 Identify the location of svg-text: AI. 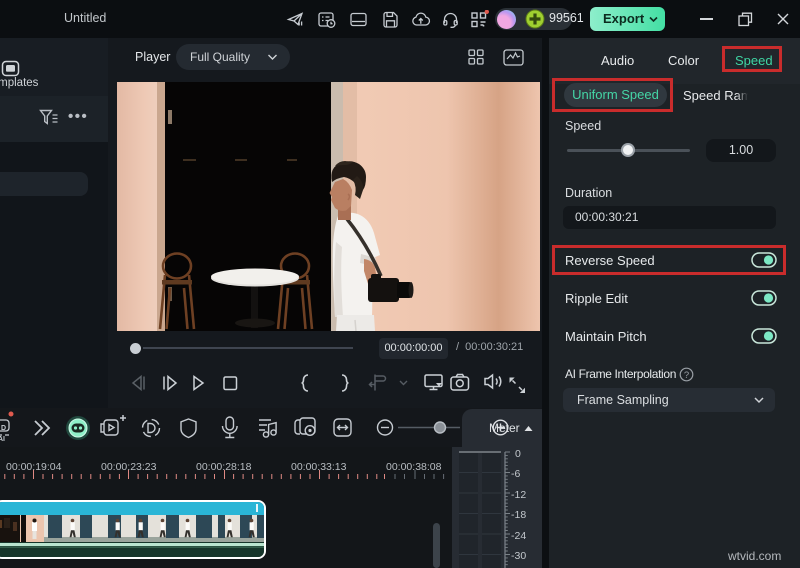
(2, 439).